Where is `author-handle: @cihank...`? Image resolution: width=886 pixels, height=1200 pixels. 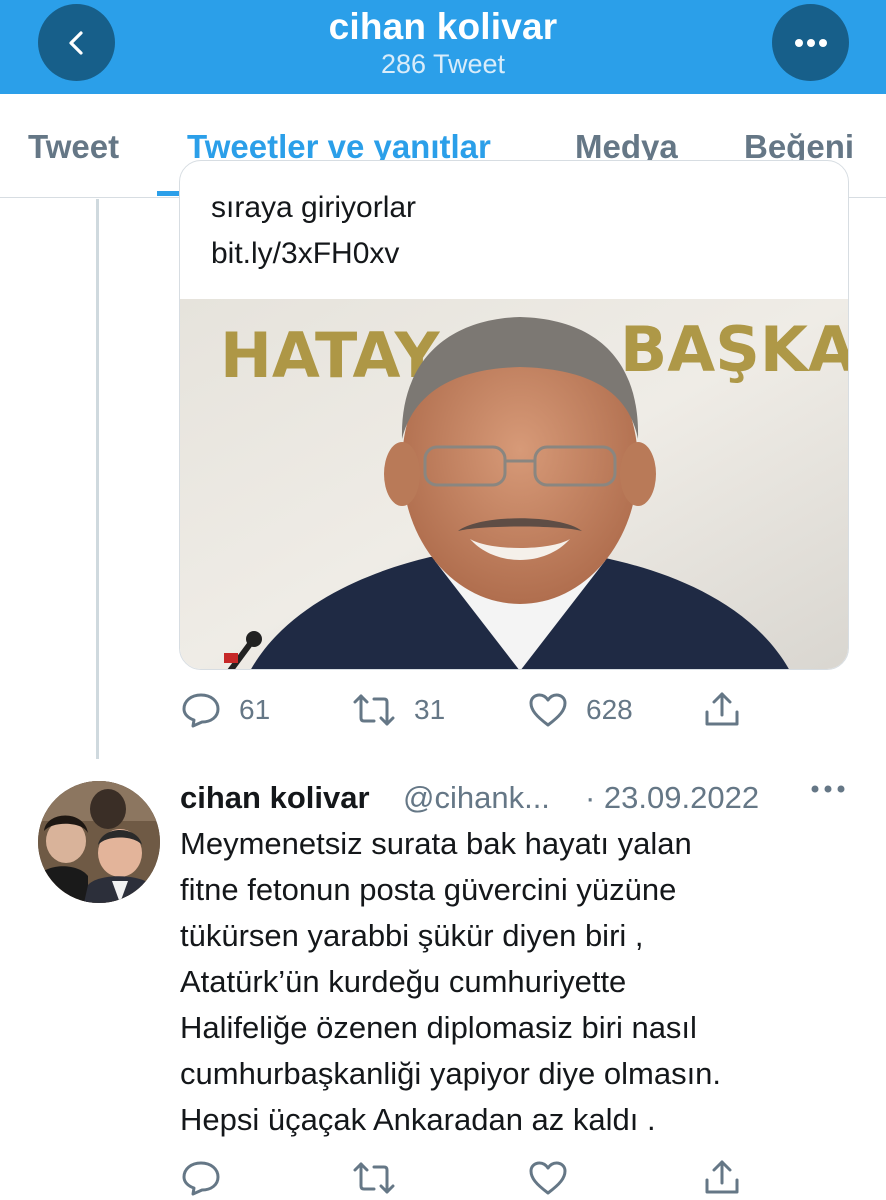 author-handle: @cihank... is located at coordinates (476, 798).